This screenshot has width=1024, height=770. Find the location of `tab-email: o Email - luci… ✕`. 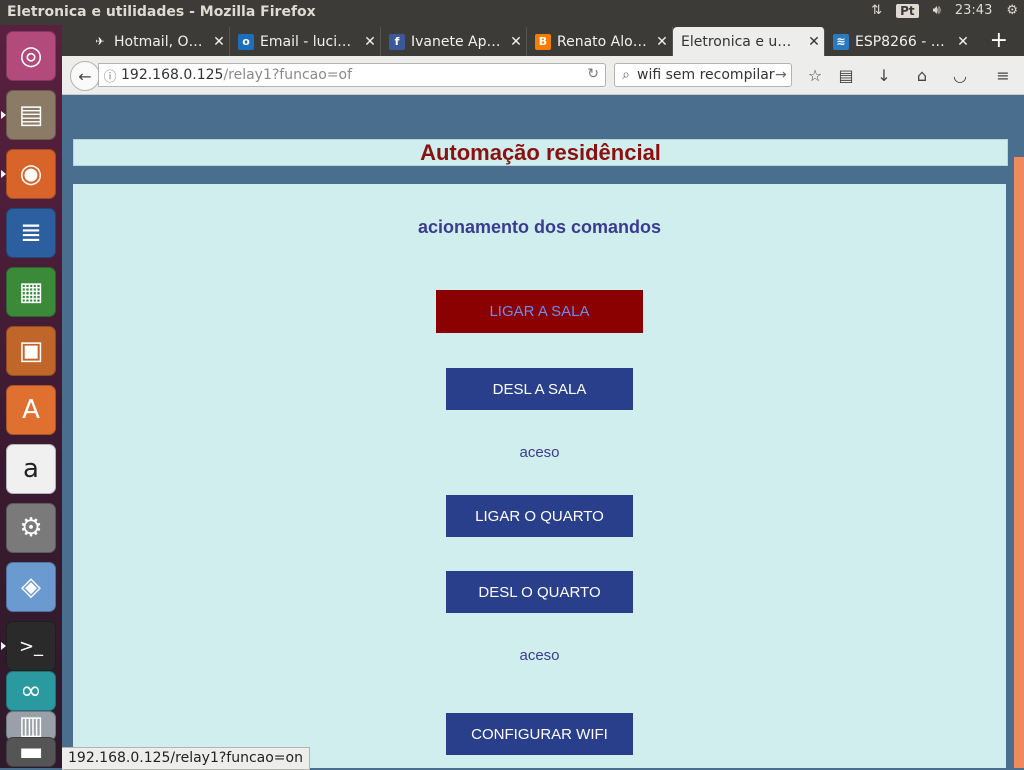

tab-email: o Email - luci… ✕ is located at coordinates (305, 41).